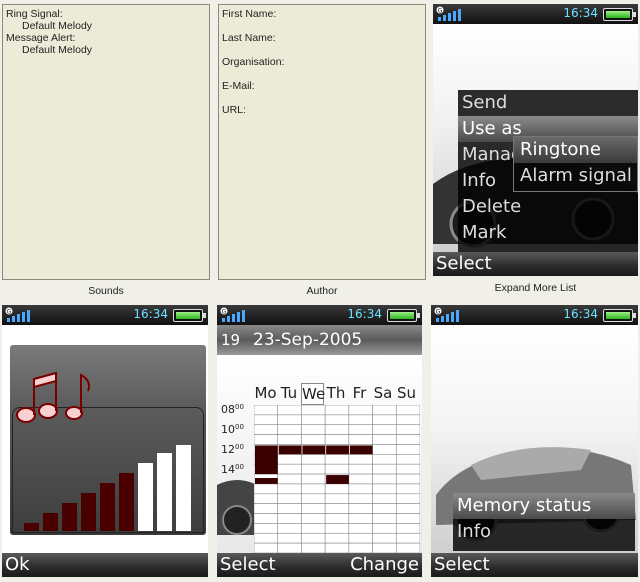  Describe the element at coordinates (313, 394) in the screenshot. I see `weekday-label: We` at that location.